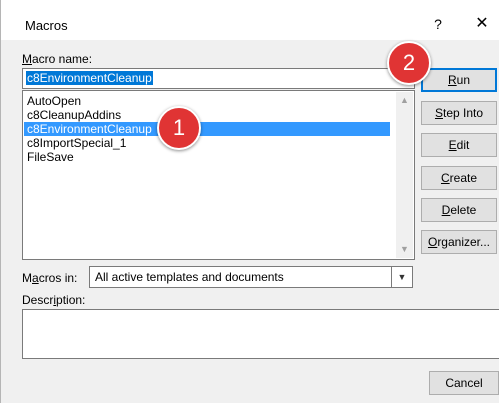 This screenshot has width=499, height=403. Describe the element at coordinates (207, 115) in the screenshot. I see `macro-list-item: c8CleanupAddins` at that location.